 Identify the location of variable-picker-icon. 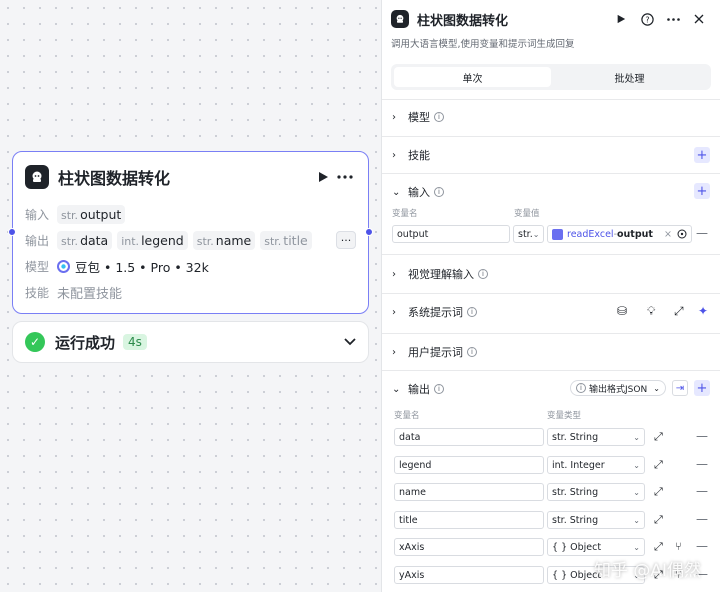
(682, 234).